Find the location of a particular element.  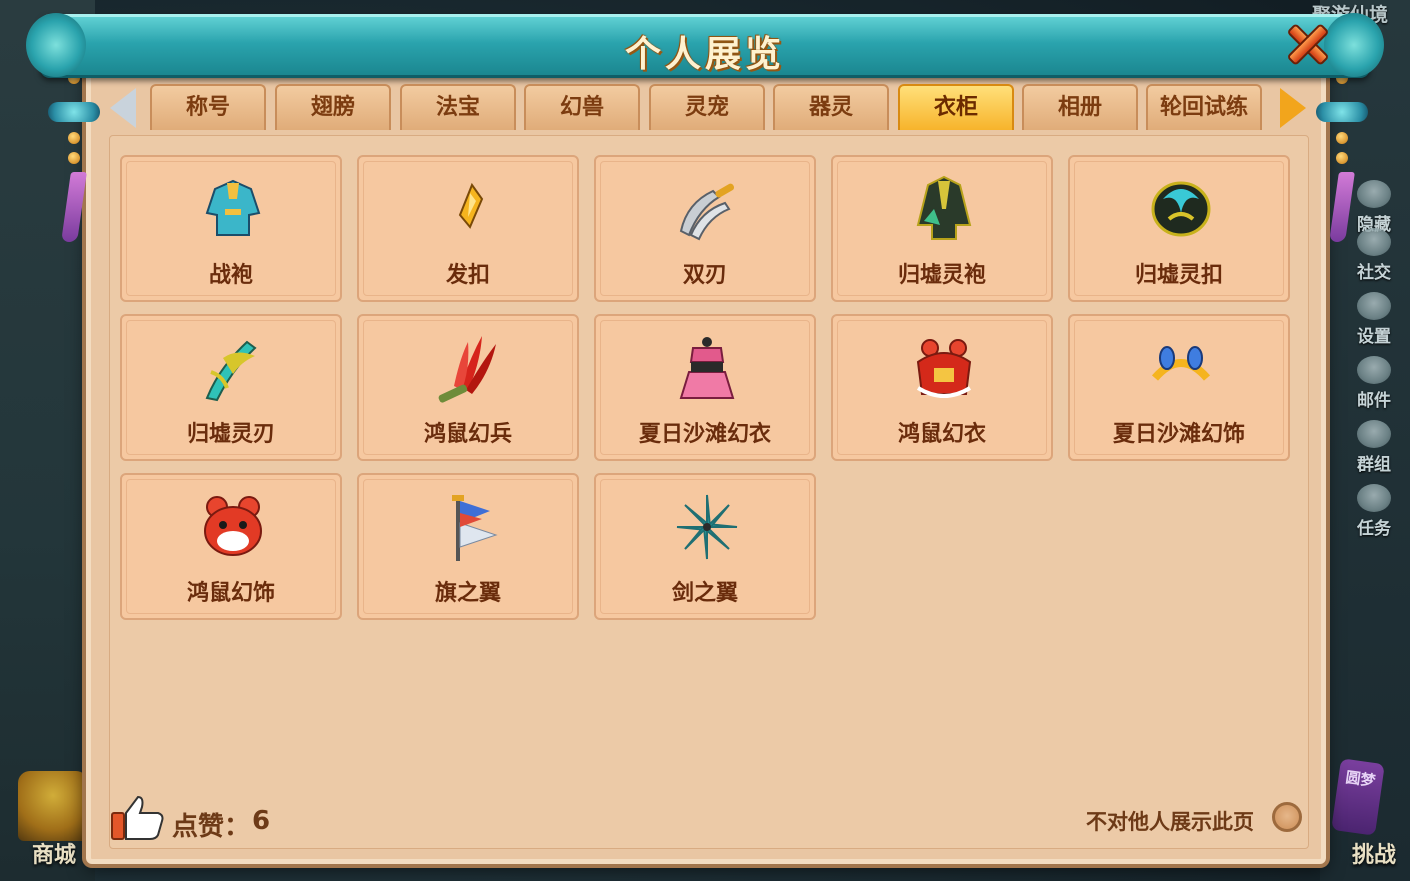

item-card: 发扣 is located at coordinates (468, 228).